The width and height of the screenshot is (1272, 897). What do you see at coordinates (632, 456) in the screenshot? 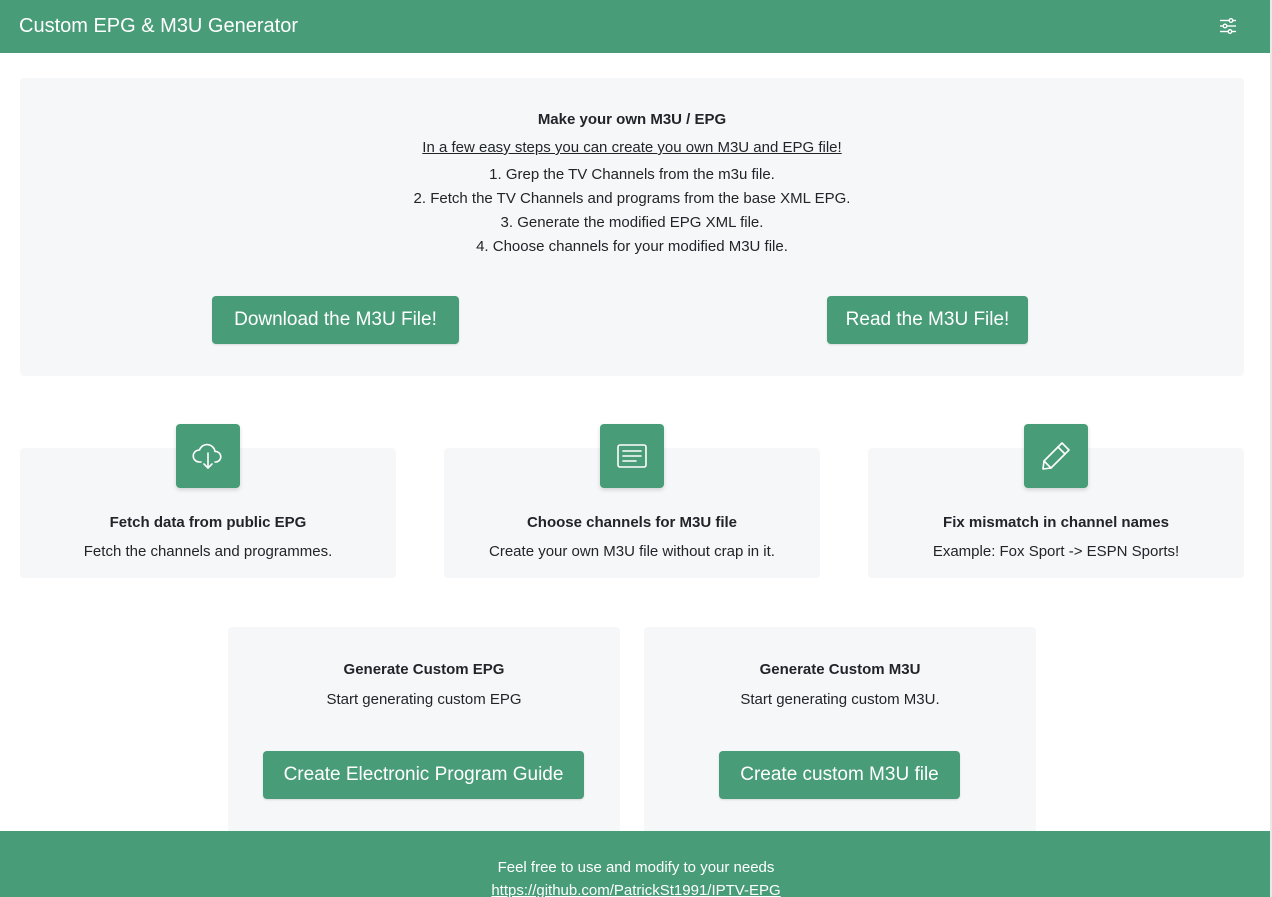
I see `document-text-icon` at bounding box center [632, 456].